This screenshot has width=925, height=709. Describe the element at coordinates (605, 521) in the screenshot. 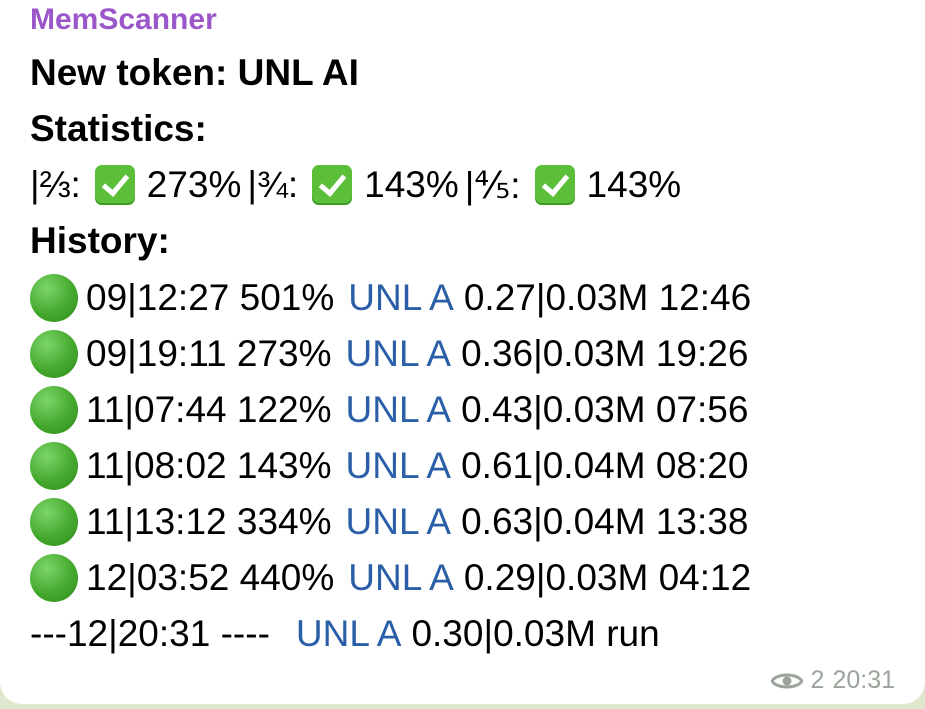

I see `history-tail: 0.63|0.04M 13:38` at that location.